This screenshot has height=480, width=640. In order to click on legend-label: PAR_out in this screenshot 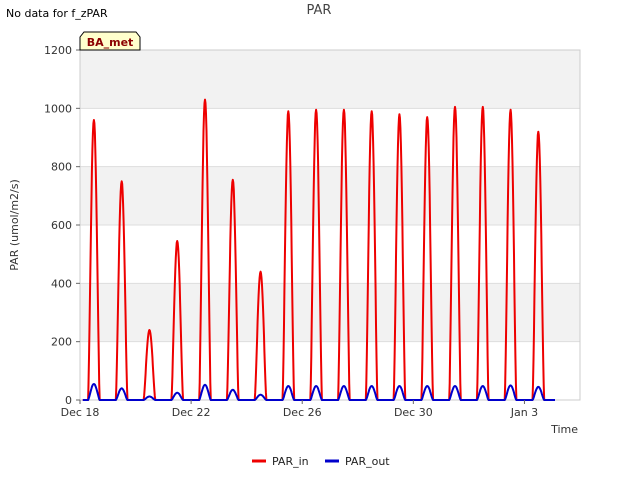, I will do `click(367, 461)`.